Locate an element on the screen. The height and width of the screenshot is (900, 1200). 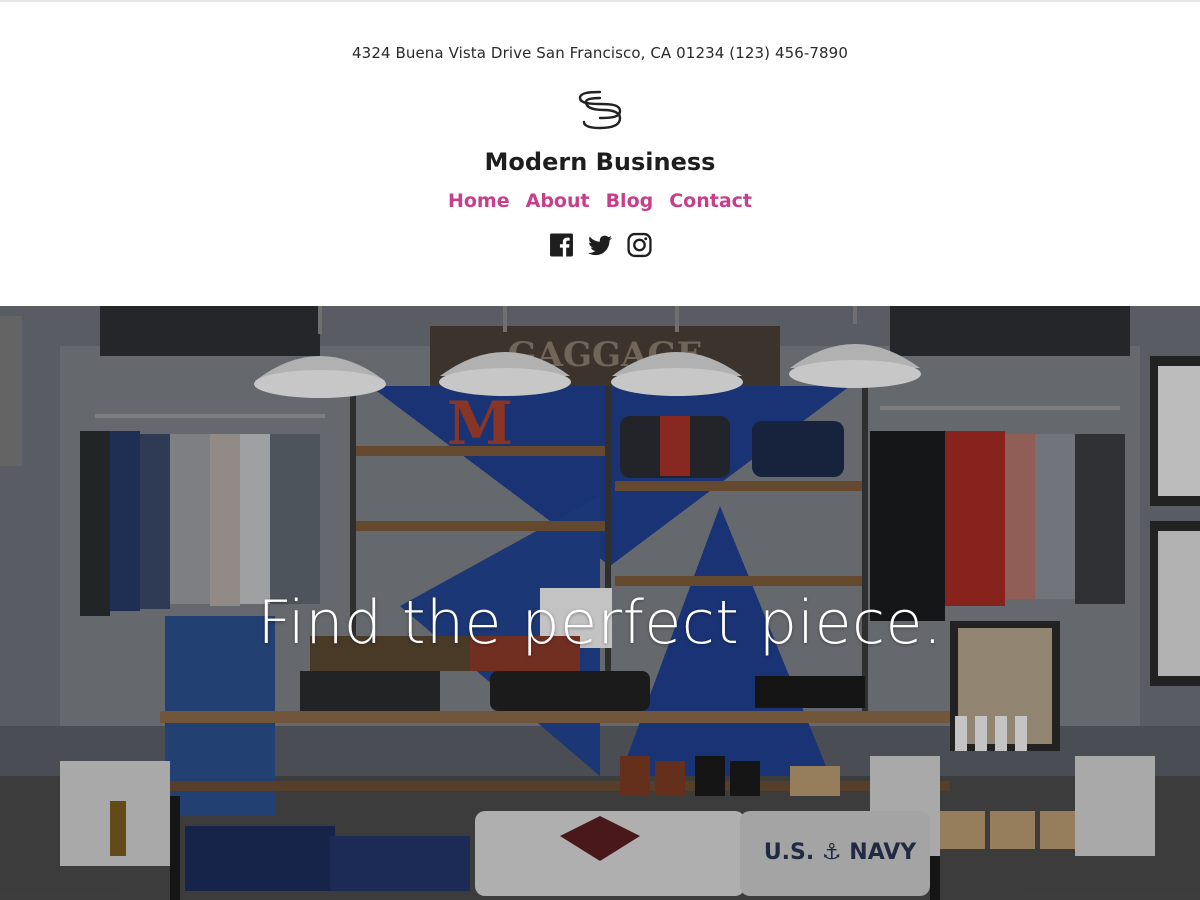
social-links is located at coordinates (600, 245).